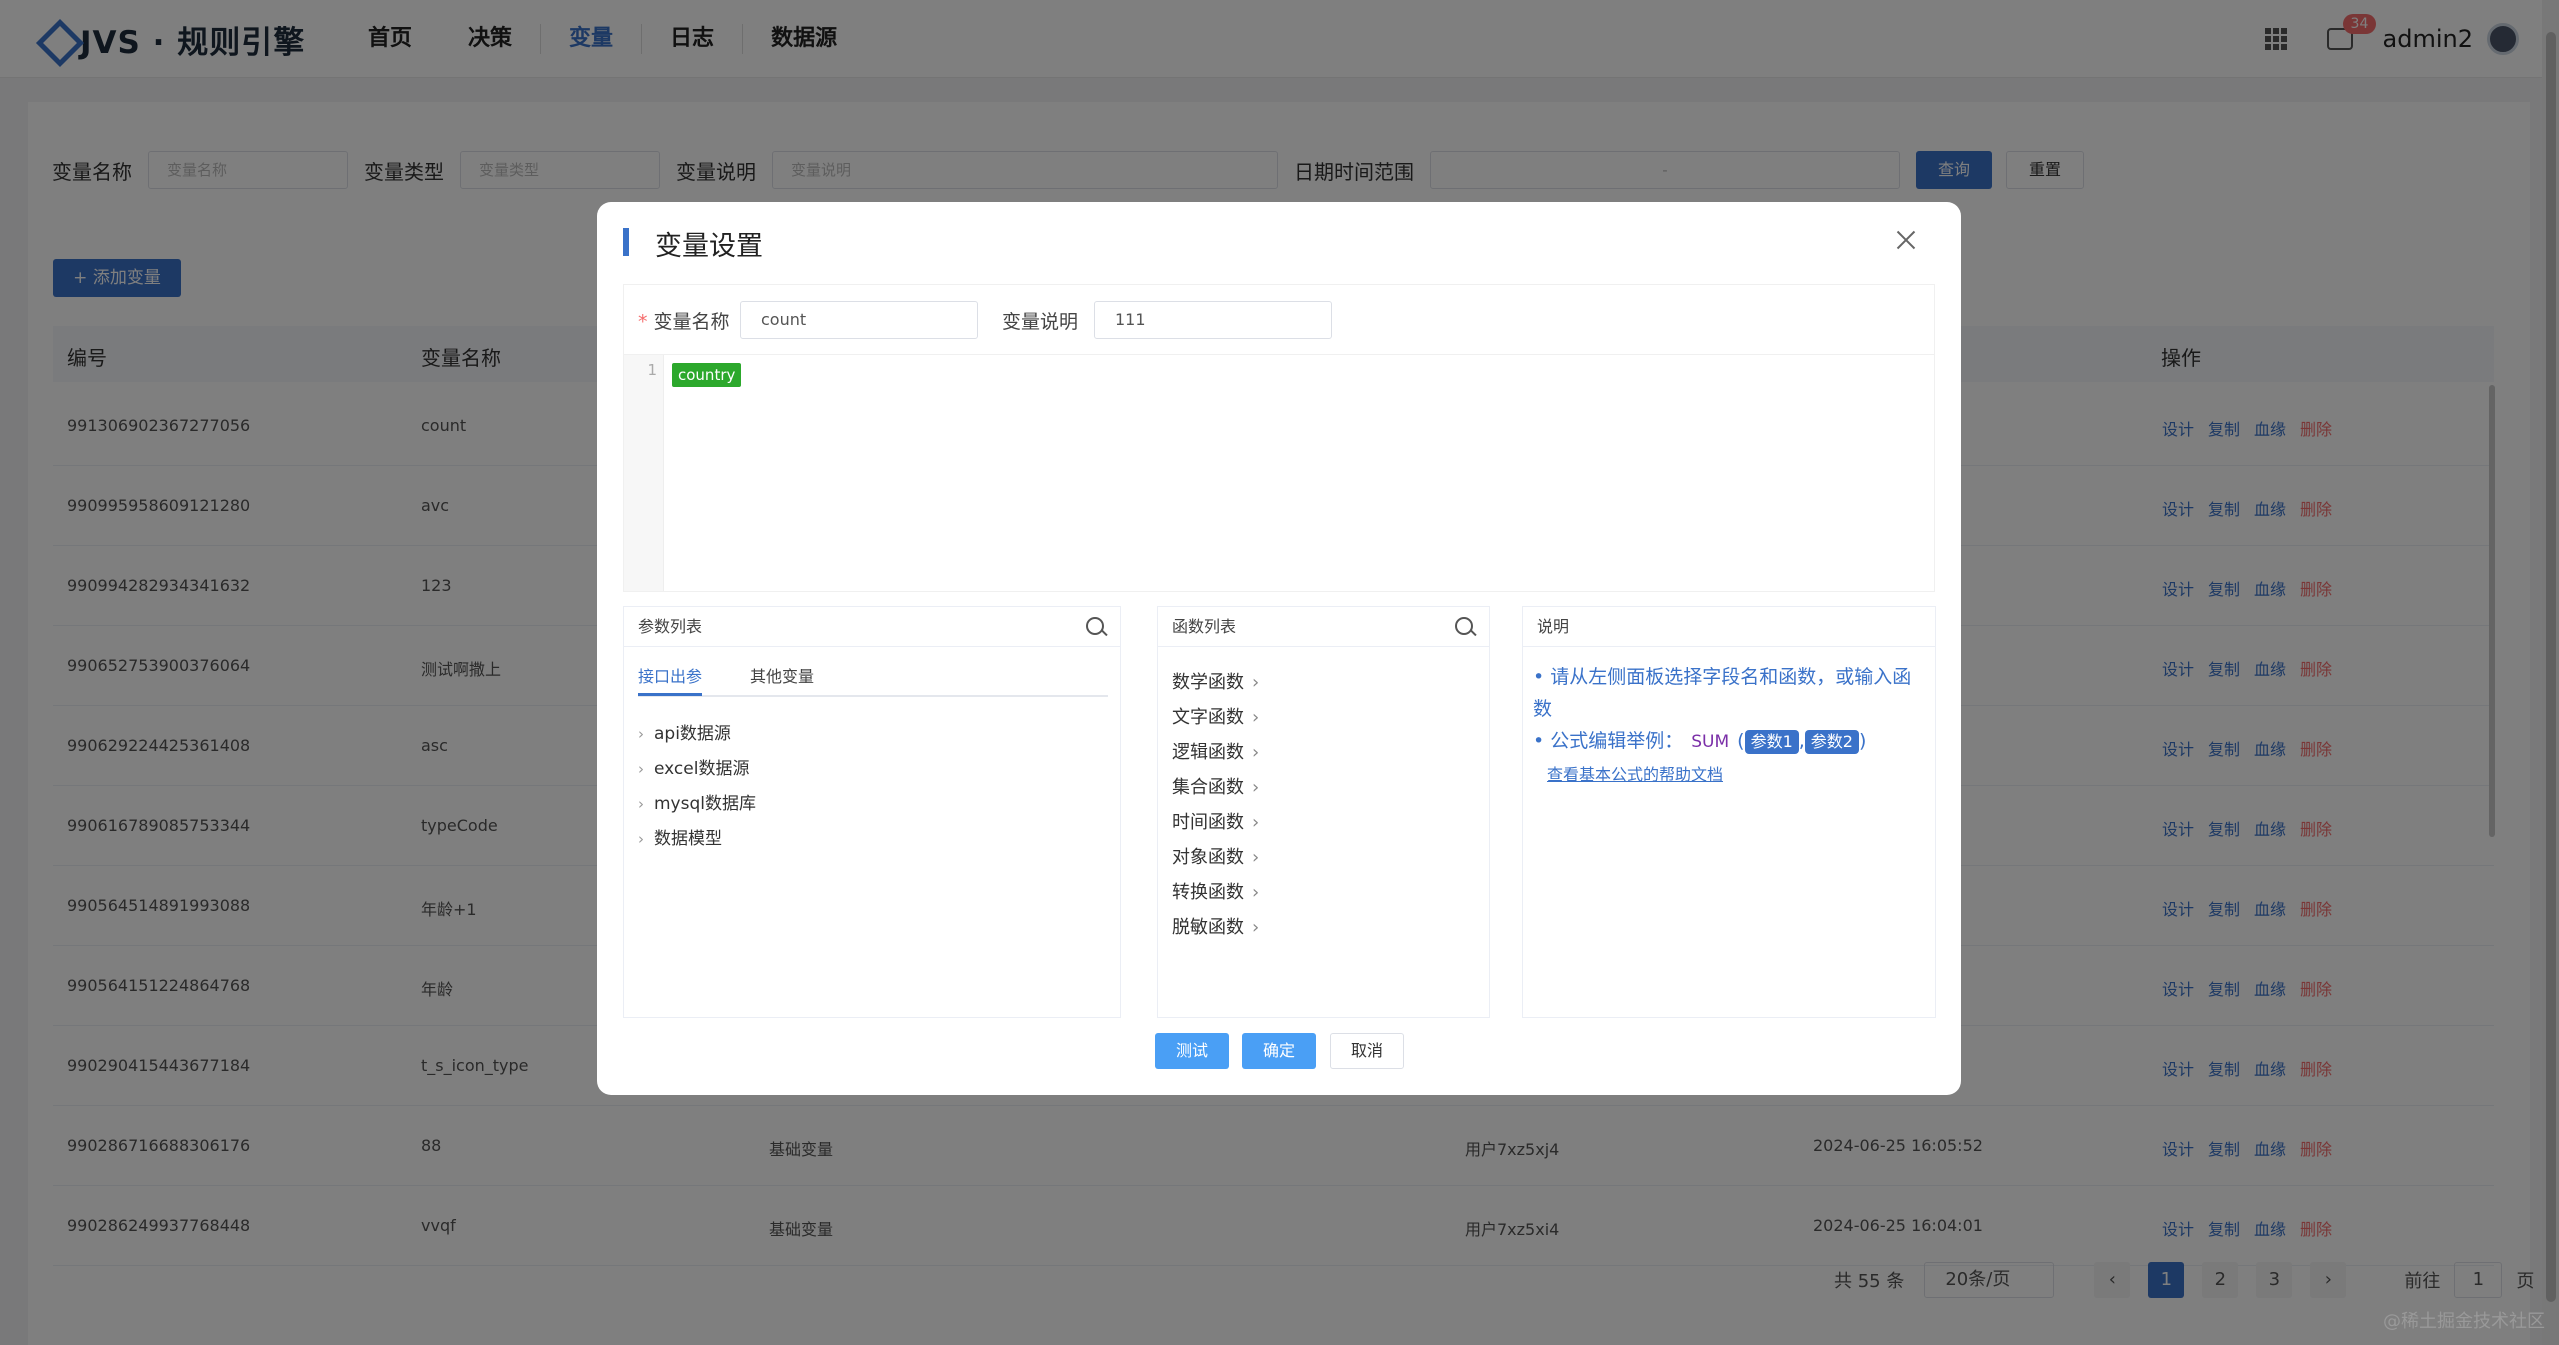 The height and width of the screenshot is (1345, 2559). Describe the element at coordinates (1279, 1051) in the screenshot. I see `confirm-button: 确定` at that location.